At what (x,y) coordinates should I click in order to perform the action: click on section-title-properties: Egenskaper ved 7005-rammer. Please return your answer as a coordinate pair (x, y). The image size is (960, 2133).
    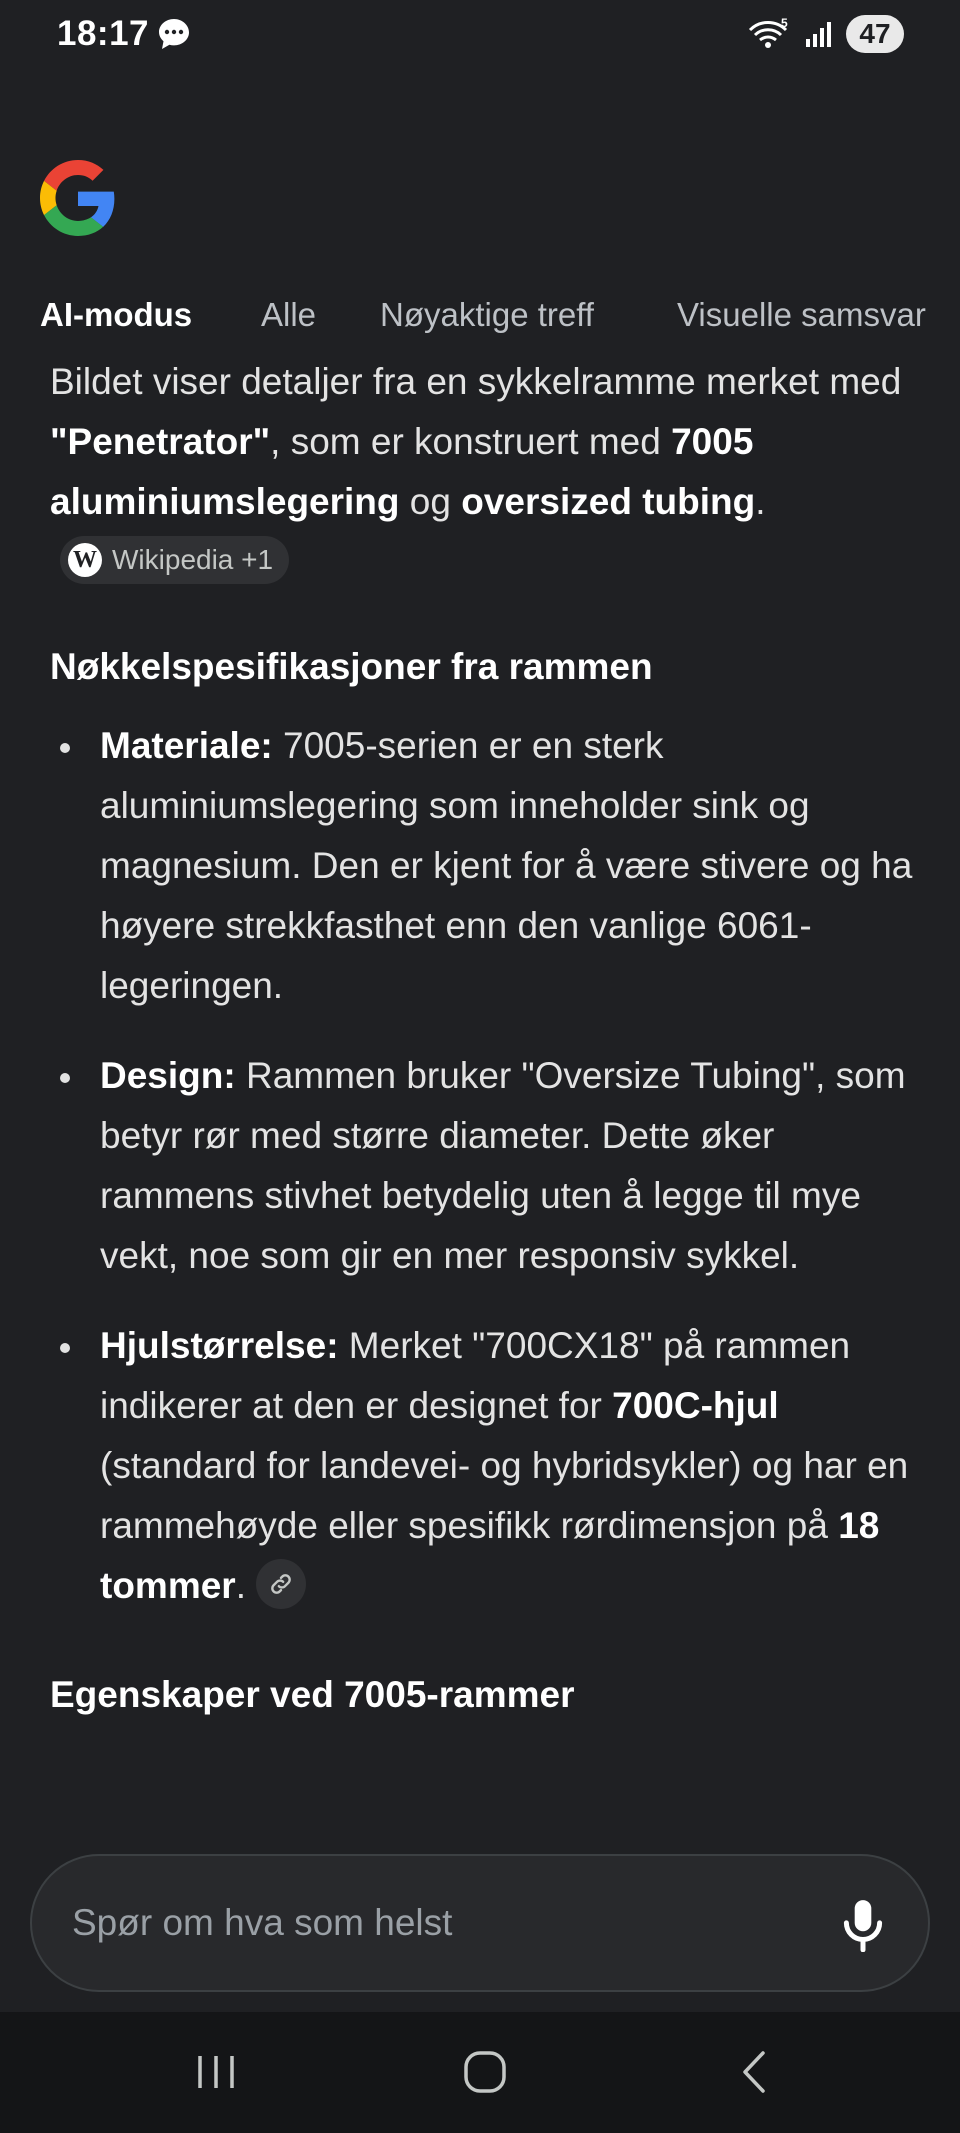
    Looking at the image, I should click on (312, 1694).